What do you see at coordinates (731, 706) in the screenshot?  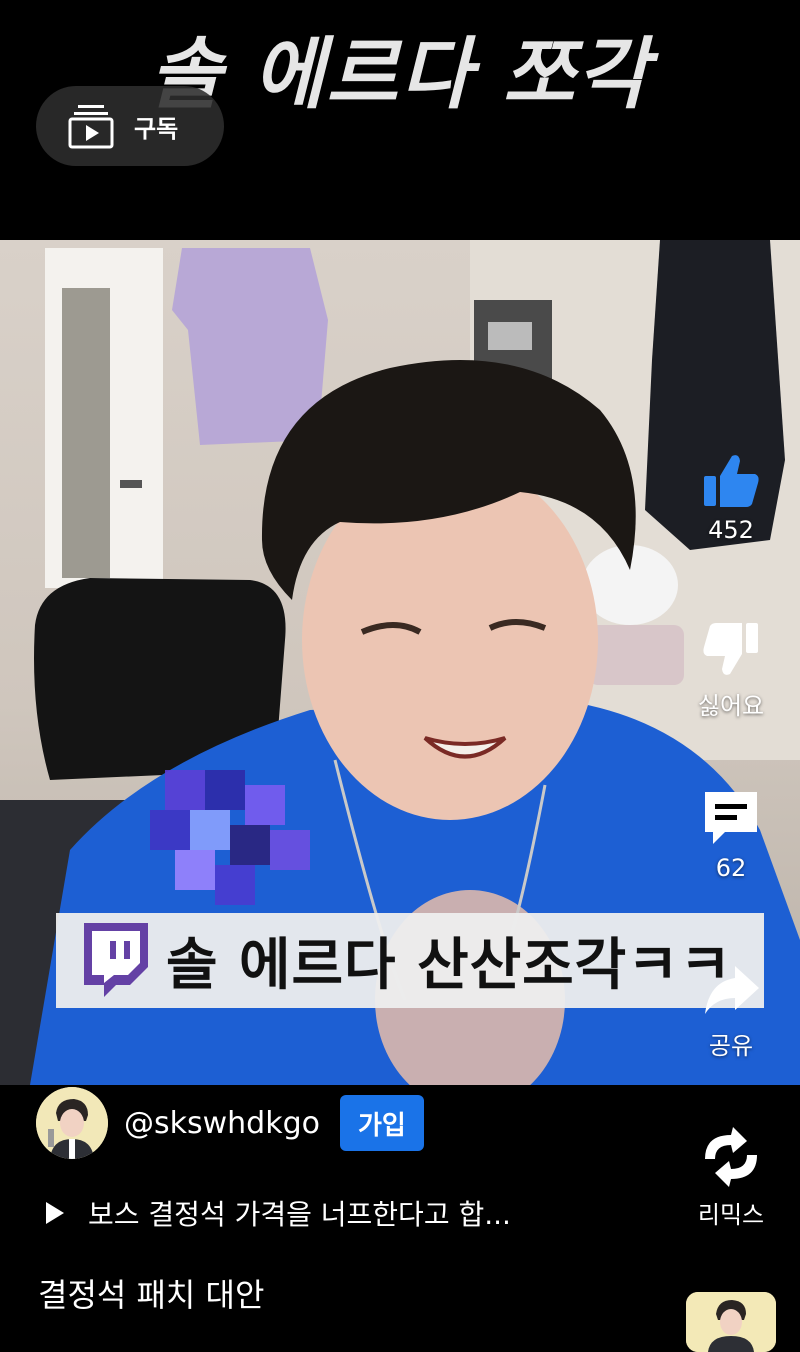 I see `dislike-label: 싫어요` at bounding box center [731, 706].